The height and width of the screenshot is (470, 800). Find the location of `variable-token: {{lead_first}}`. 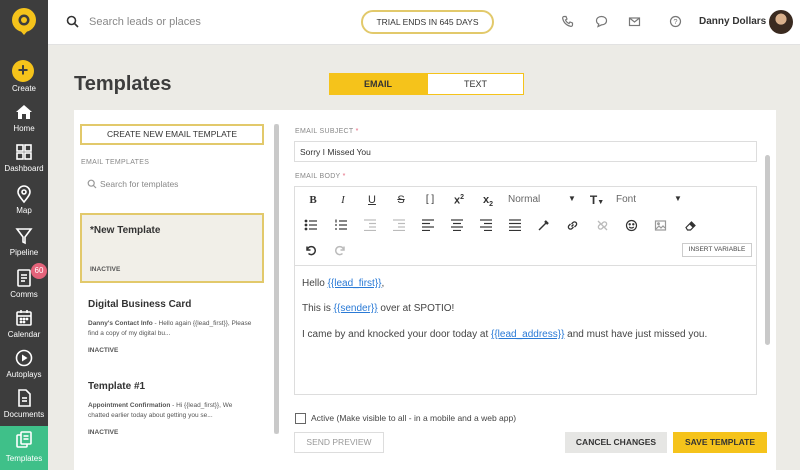

variable-token: {{lead_first}} is located at coordinates (355, 283).